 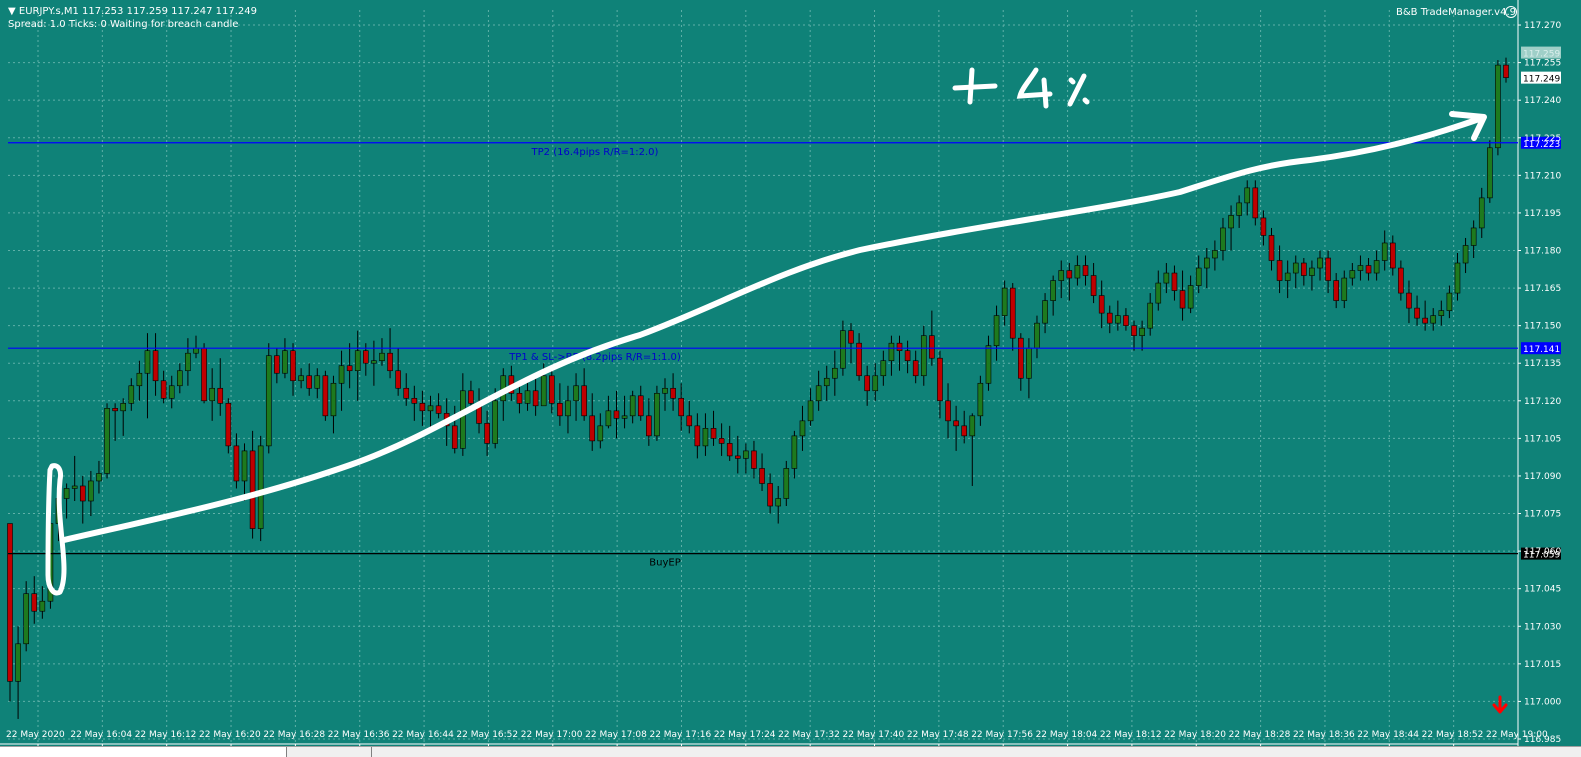 I want to click on time-tick-label: 22 May 17:08, so click(x=616, y=735).